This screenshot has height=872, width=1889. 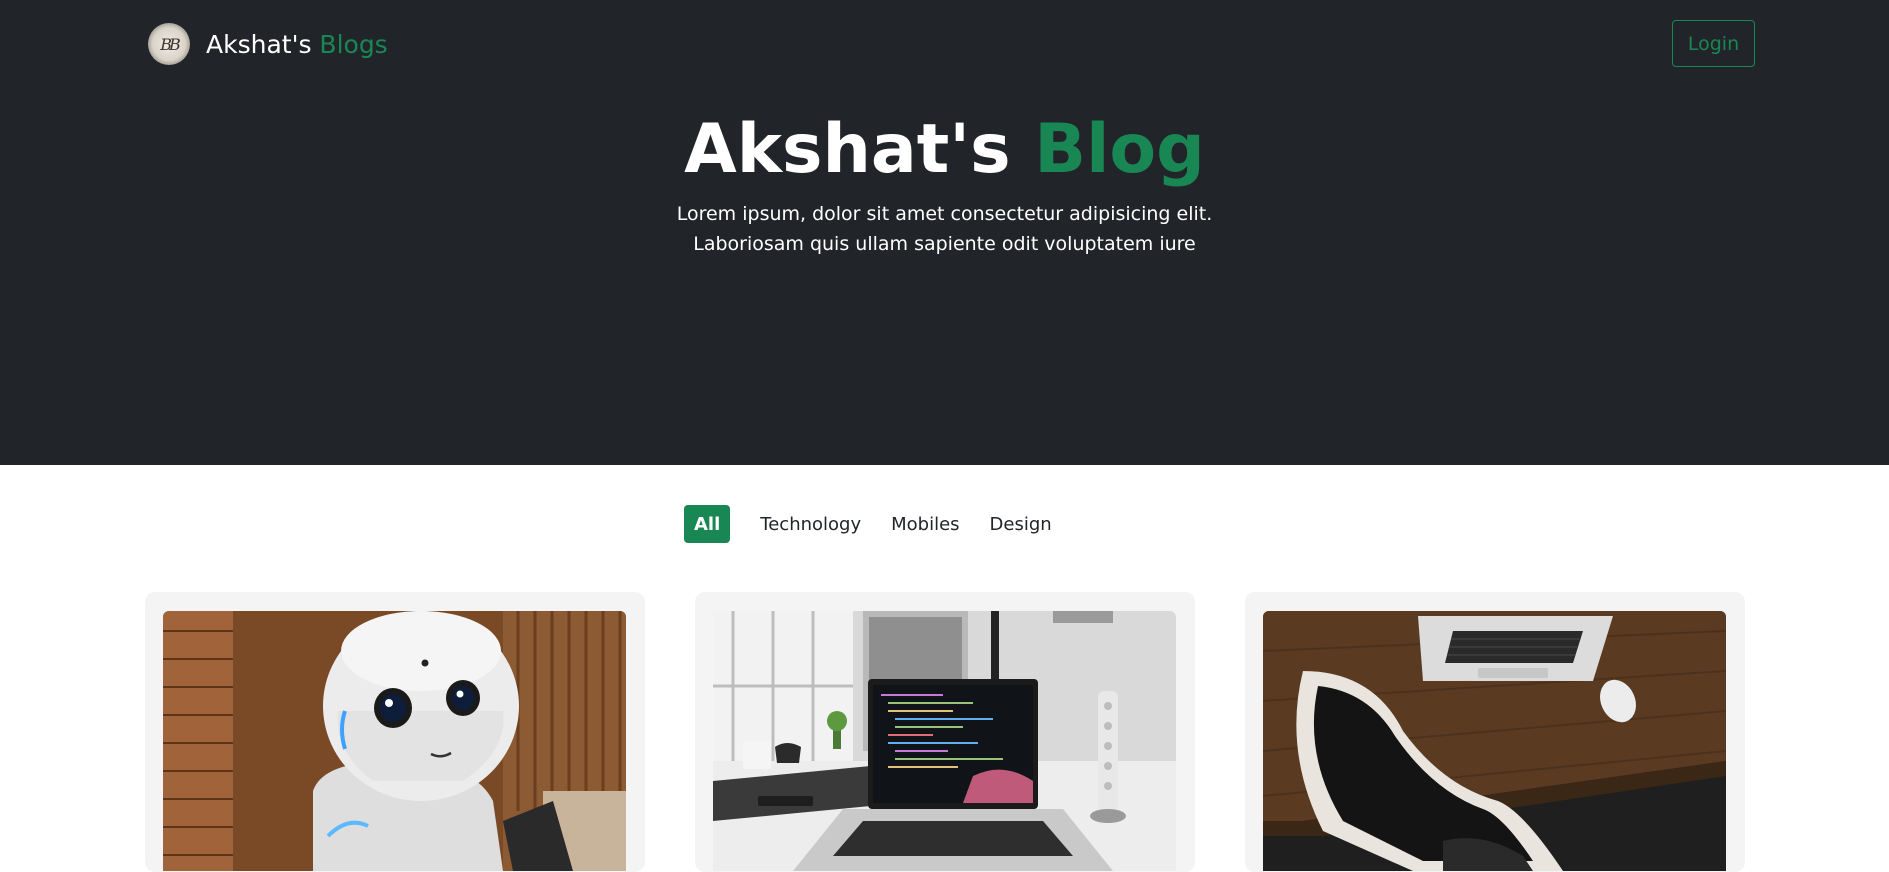 I want to click on title-suffix: Blog, so click(x=1119, y=149).